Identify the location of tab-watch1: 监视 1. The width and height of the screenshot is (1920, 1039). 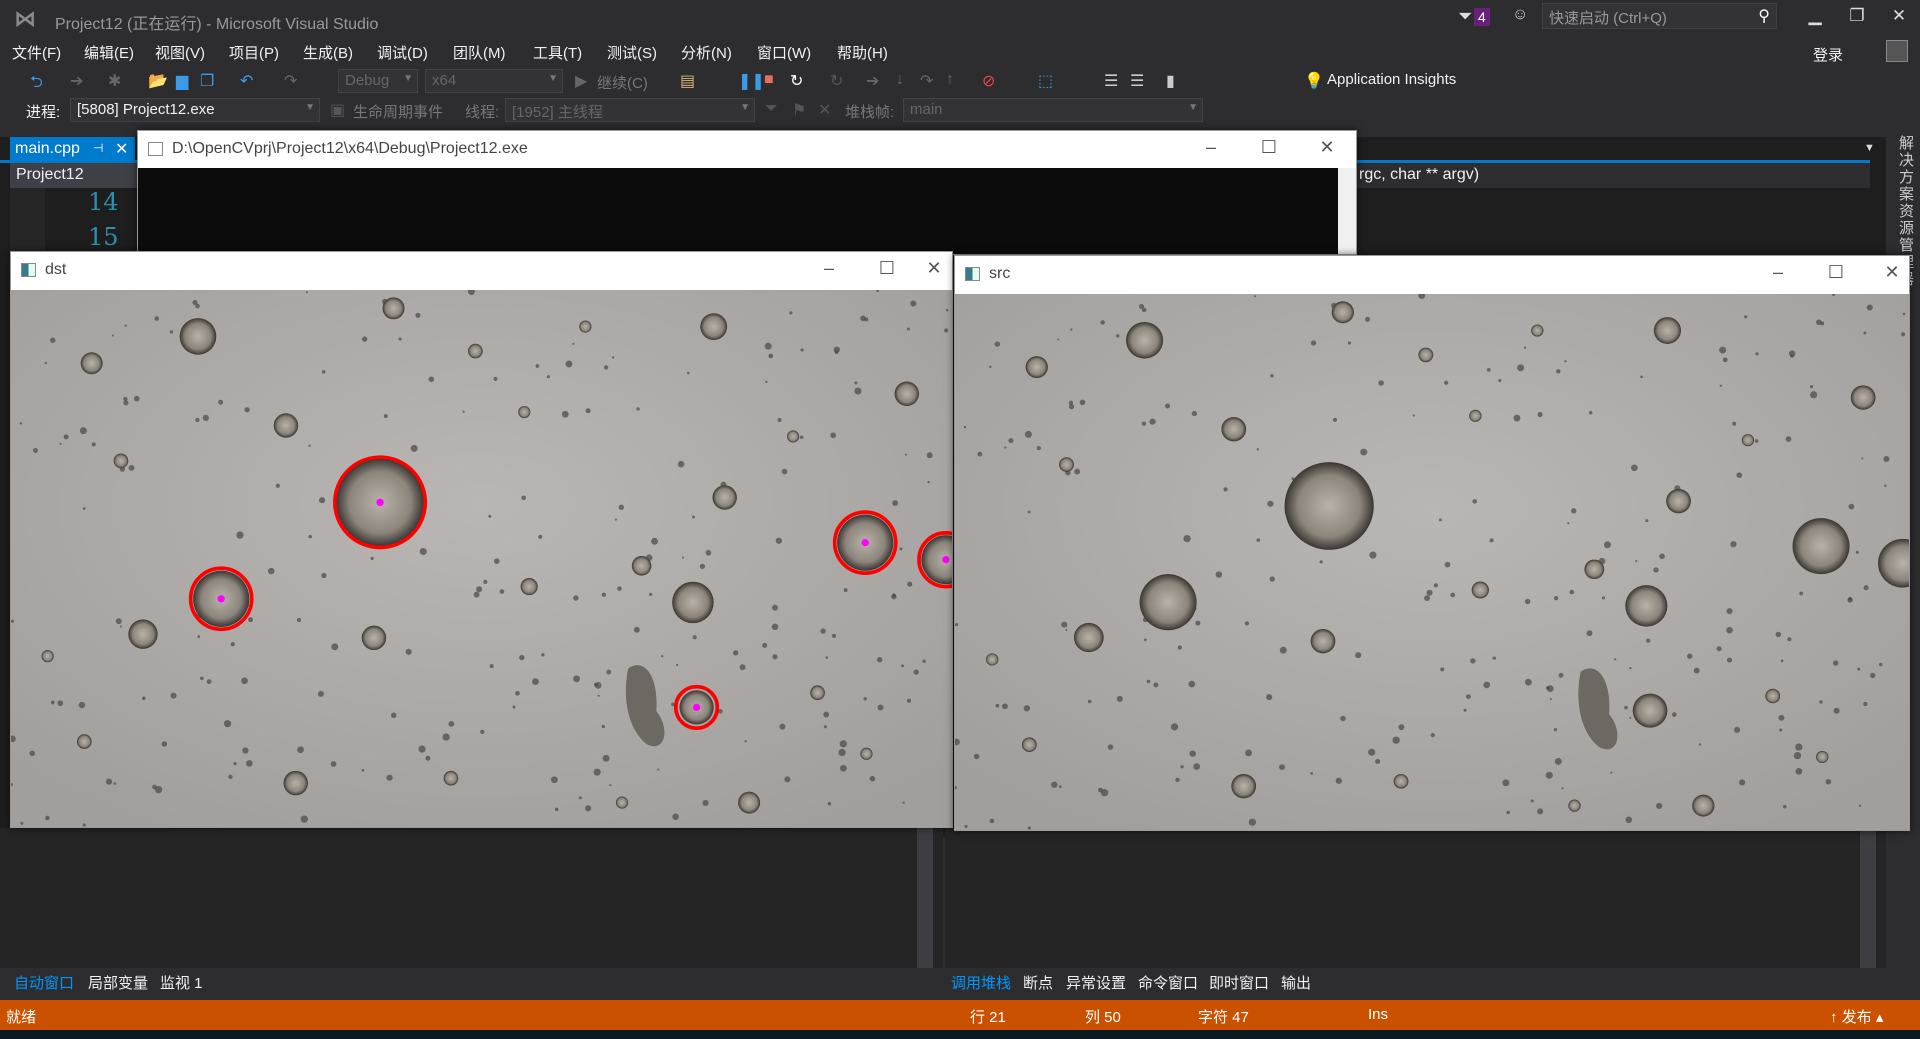
(181, 982).